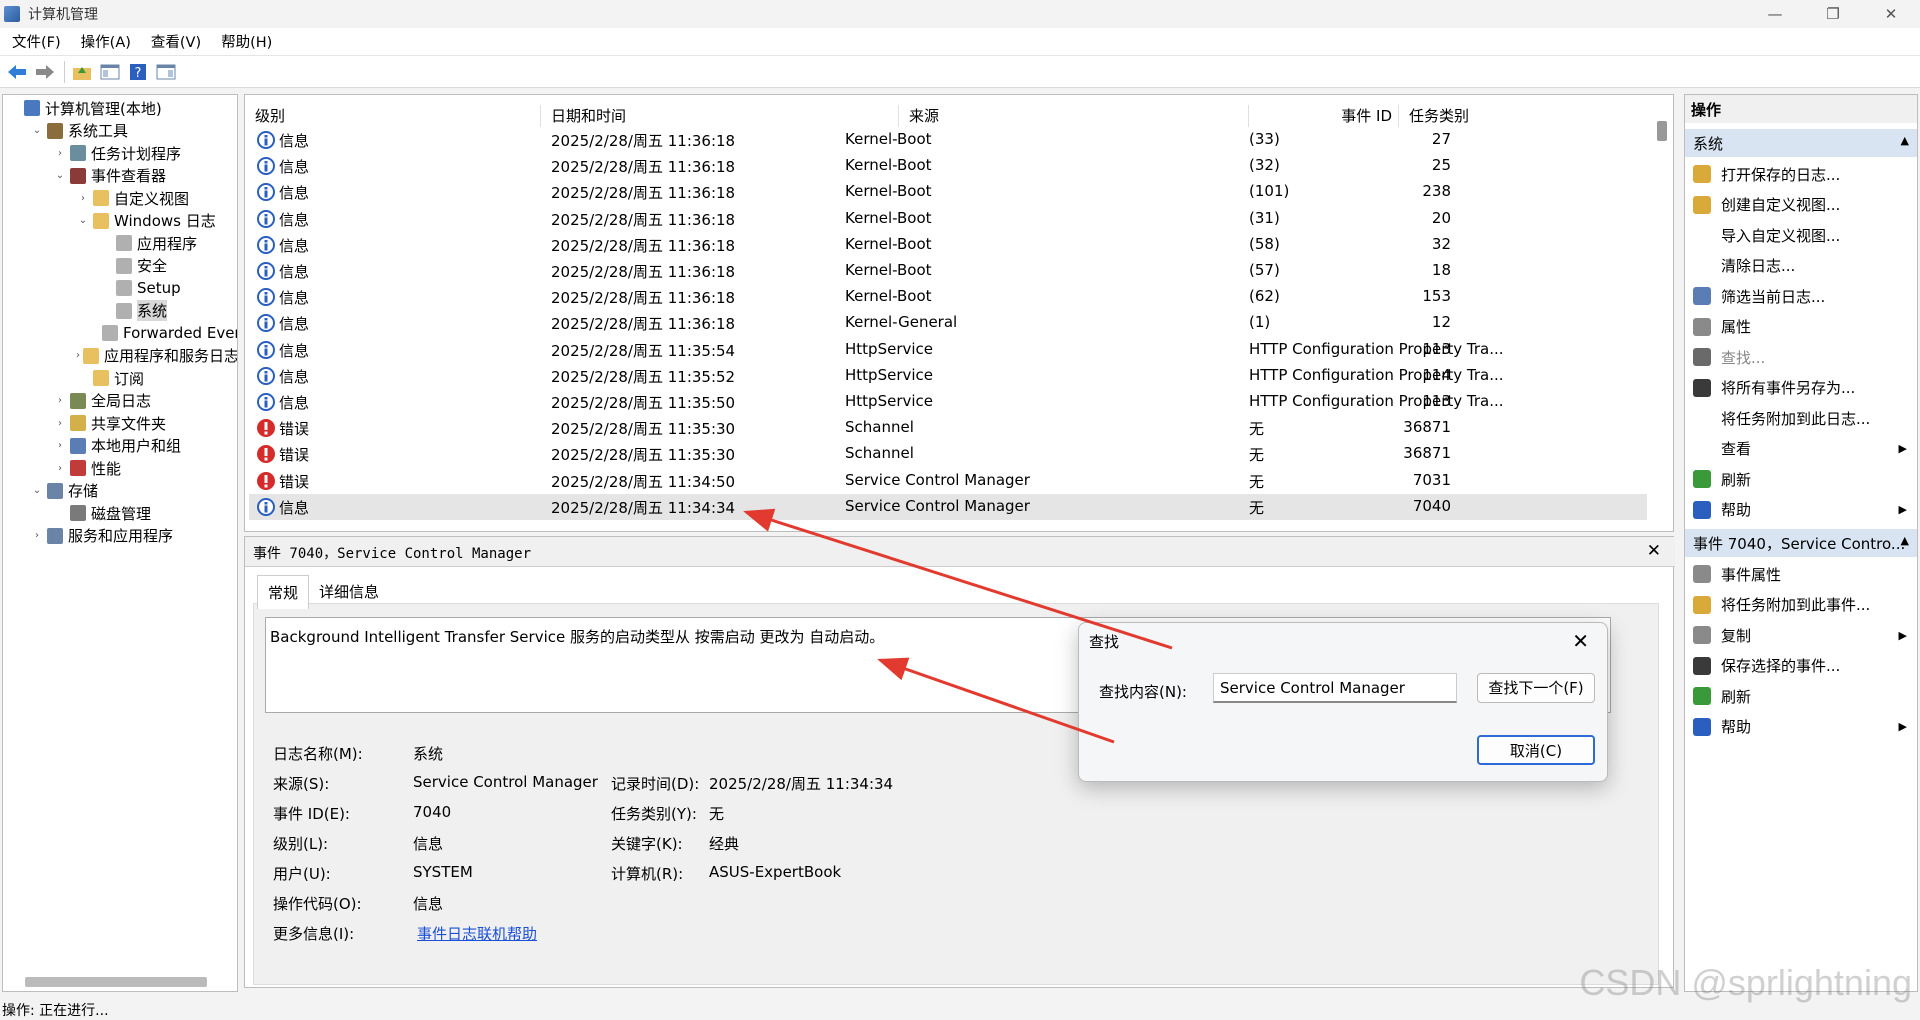  Describe the element at coordinates (120, 423) in the screenshot. I see `tree-item: › 共享文件夹` at that location.